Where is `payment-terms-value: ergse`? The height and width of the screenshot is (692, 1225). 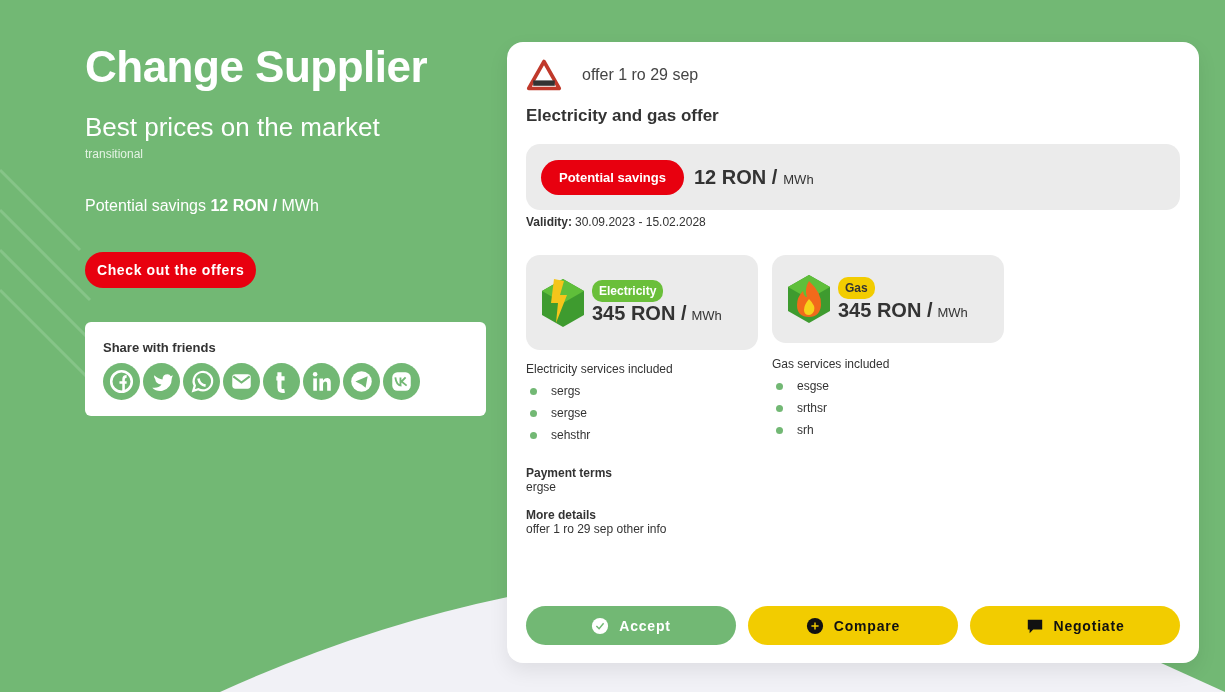
payment-terms-value: ergse is located at coordinates (542, 487).